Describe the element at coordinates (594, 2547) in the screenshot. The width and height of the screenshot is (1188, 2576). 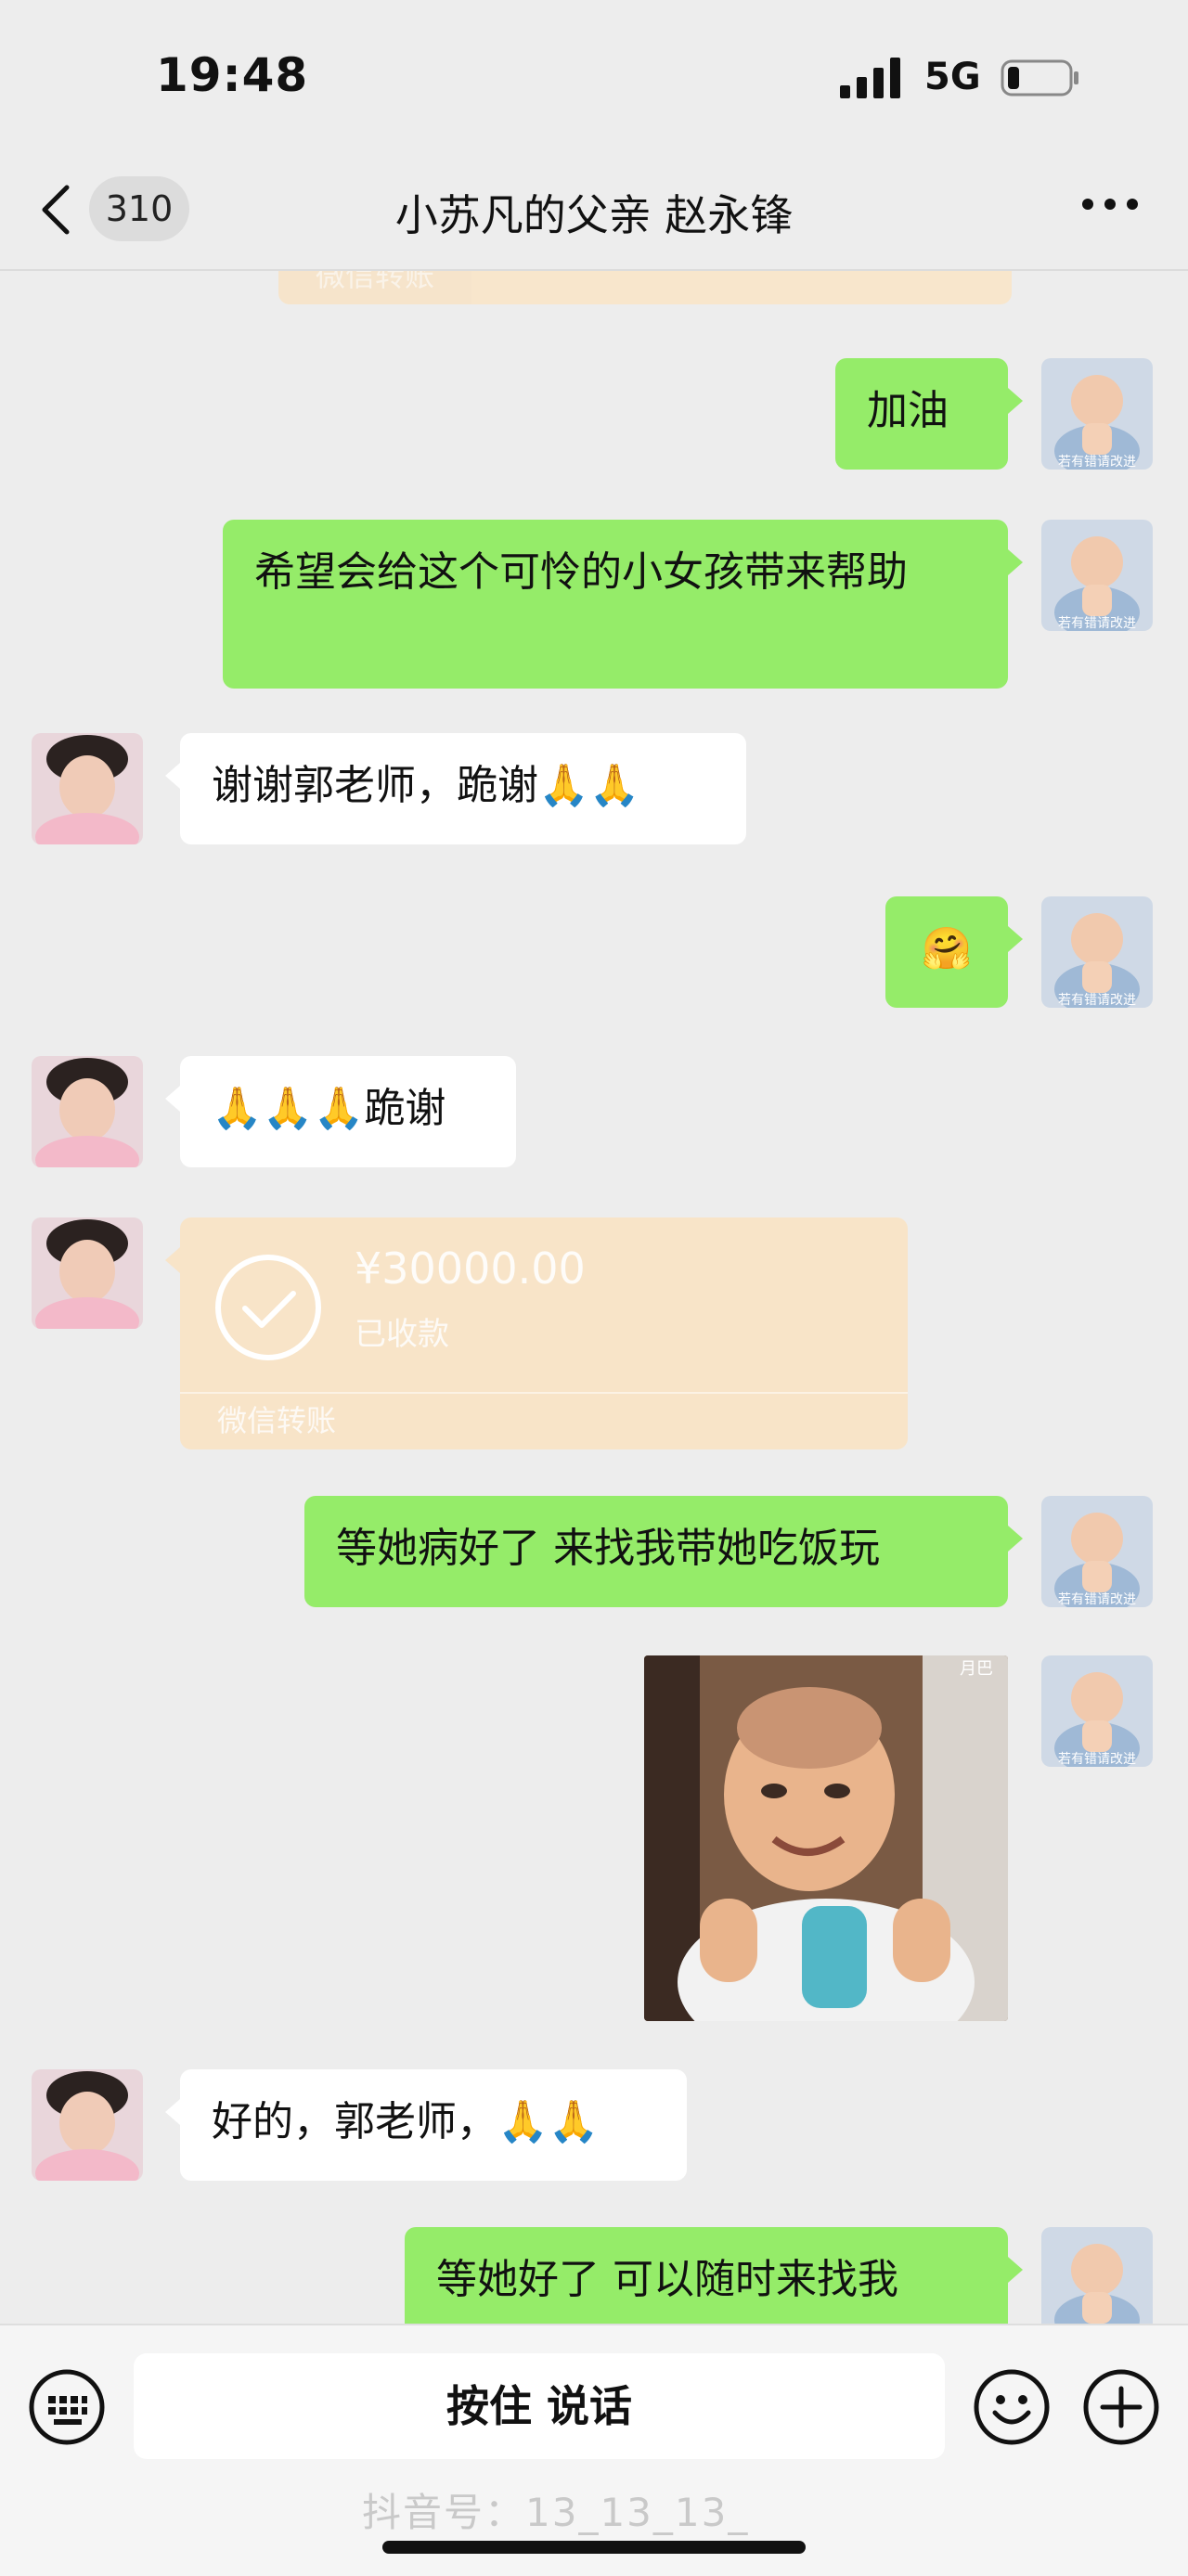
I see `home-indicator` at that location.